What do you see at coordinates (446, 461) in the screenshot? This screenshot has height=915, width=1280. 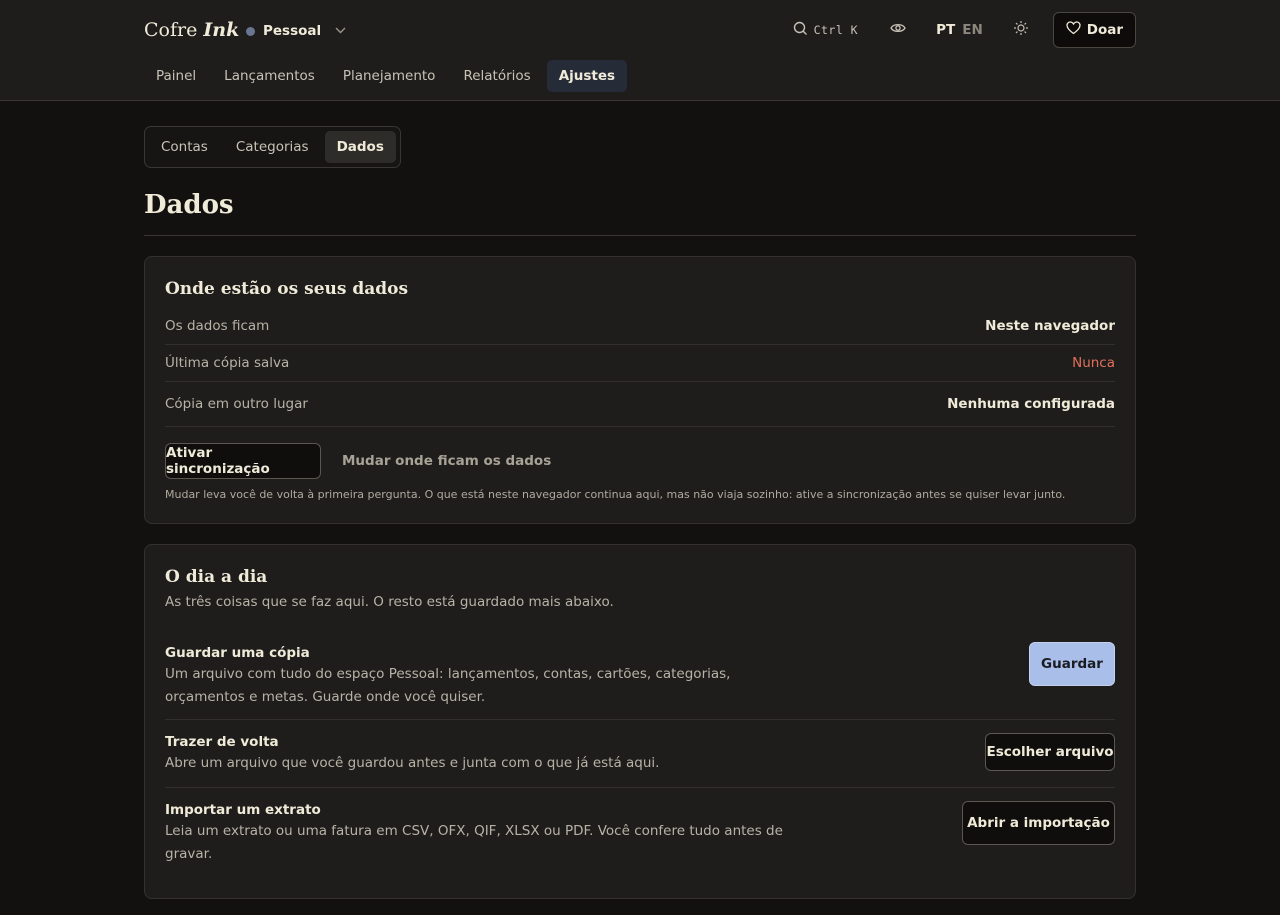 I see `change-location-button: Mudar onde ficam os dados` at bounding box center [446, 461].